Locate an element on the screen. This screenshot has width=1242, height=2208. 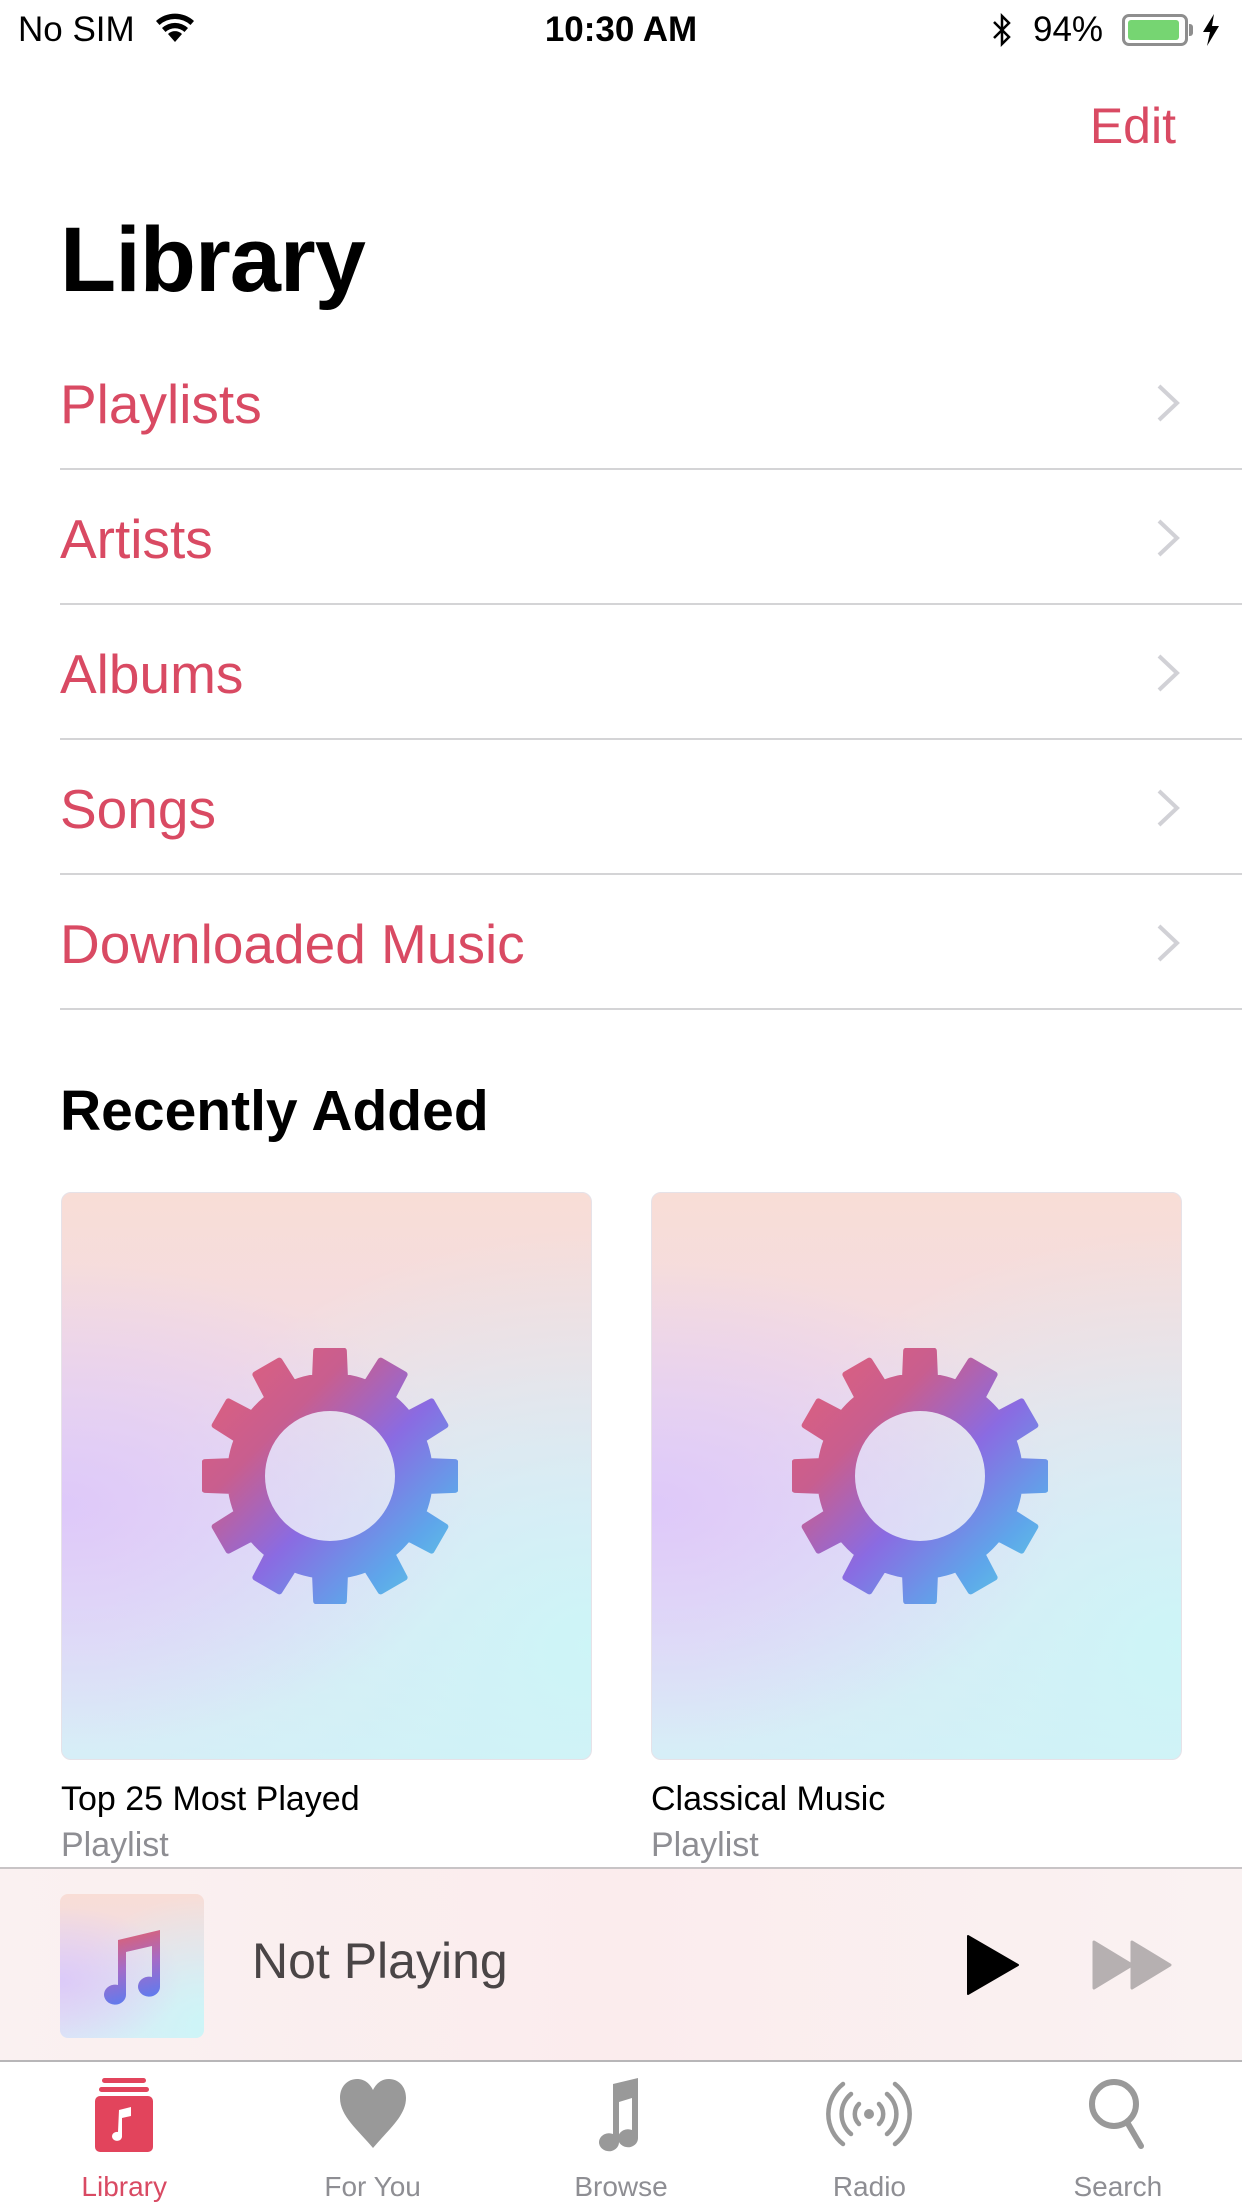
bluetooth-icon is located at coordinates (1002, 30).